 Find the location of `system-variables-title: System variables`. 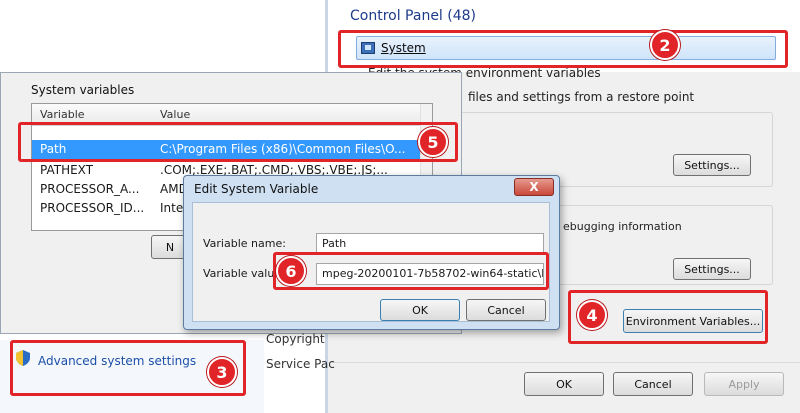

system-variables-title: System variables is located at coordinates (83, 90).